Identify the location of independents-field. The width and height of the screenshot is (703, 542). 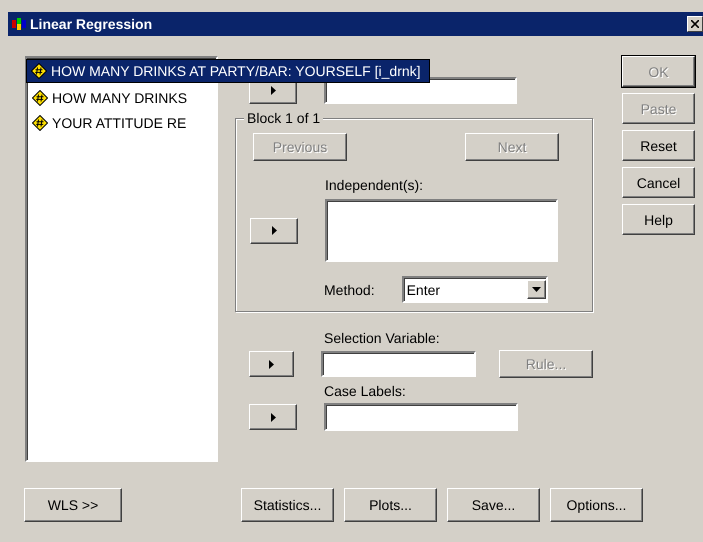
(441, 230).